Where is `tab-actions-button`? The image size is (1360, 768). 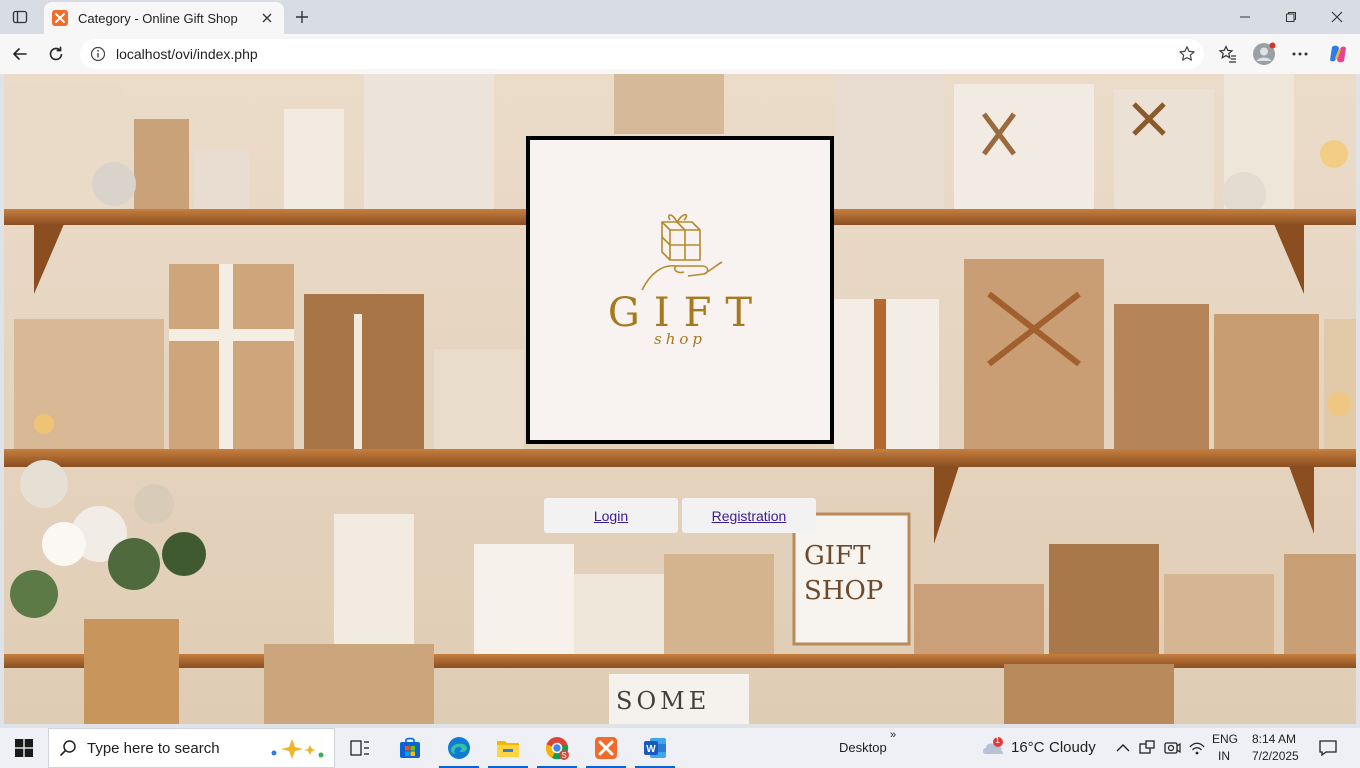 tab-actions-button is located at coordinates (20, 17).